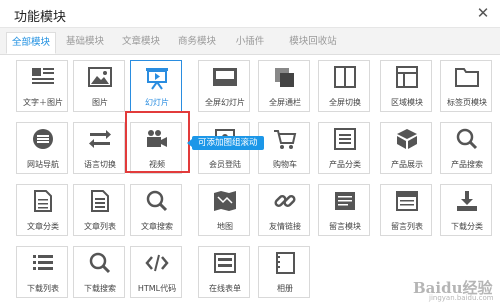  I want to click on tab-business-modules: 商务模块, so click(197, 43).